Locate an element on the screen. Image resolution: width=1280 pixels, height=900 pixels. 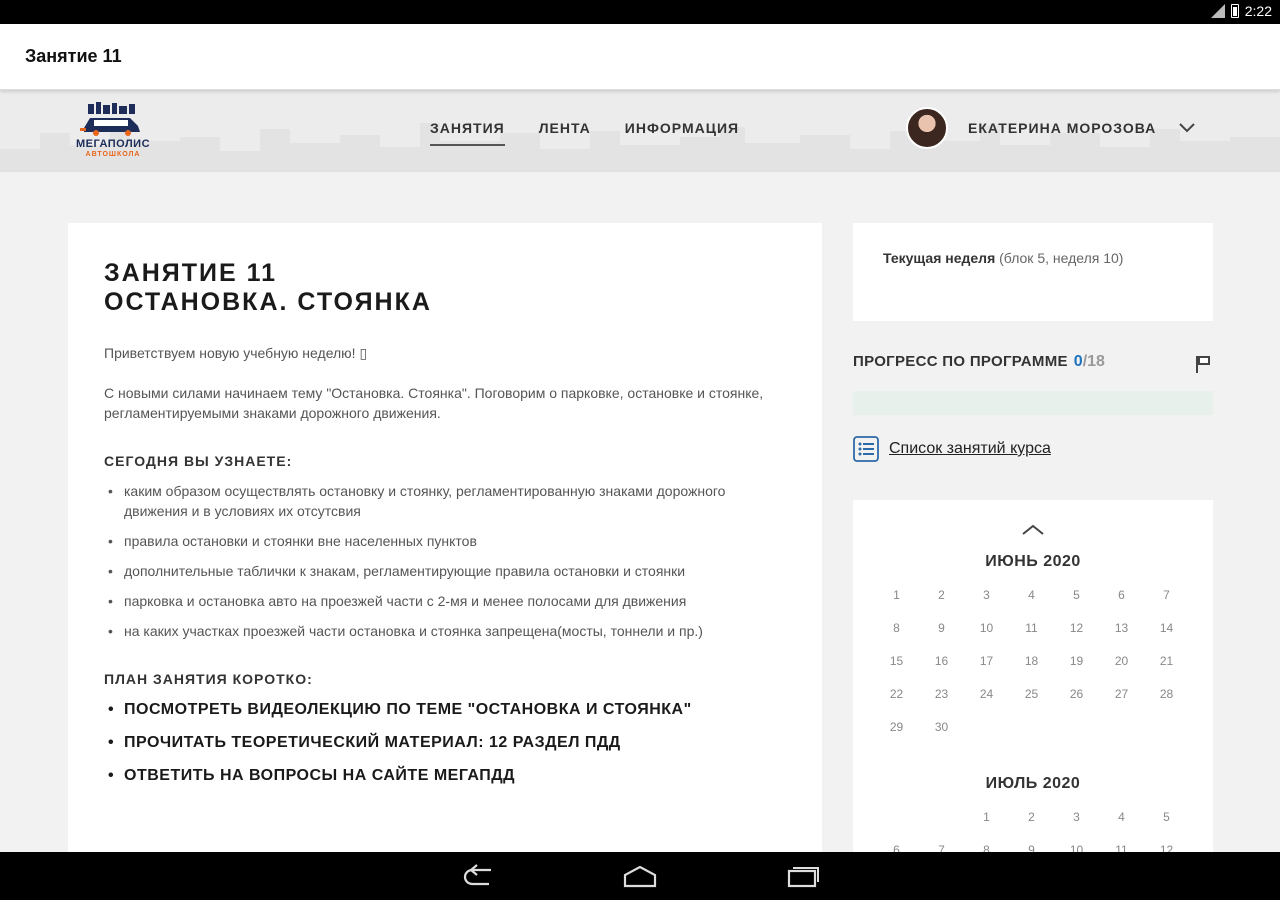
progress-total-count: /18 is located at coordinates (1093, 361).